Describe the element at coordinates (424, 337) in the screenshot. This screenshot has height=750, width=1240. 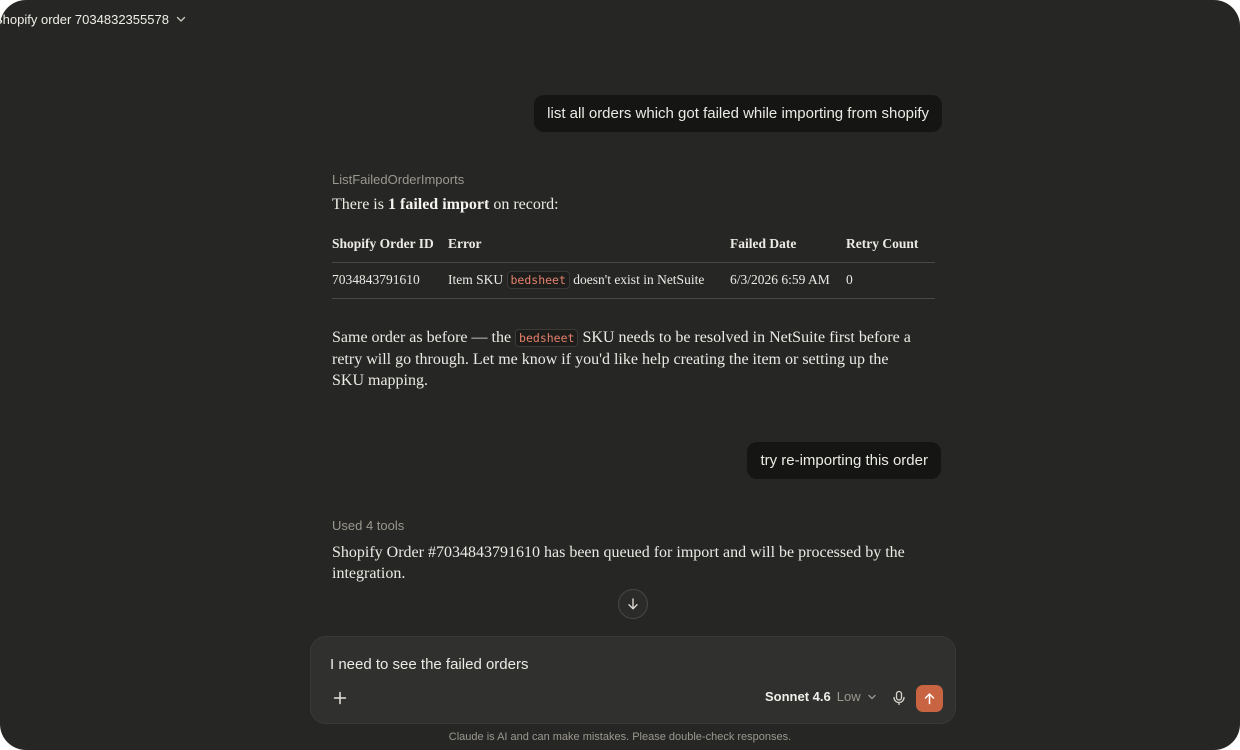
I see `followup-prefix: Same order as before — the` at that location.